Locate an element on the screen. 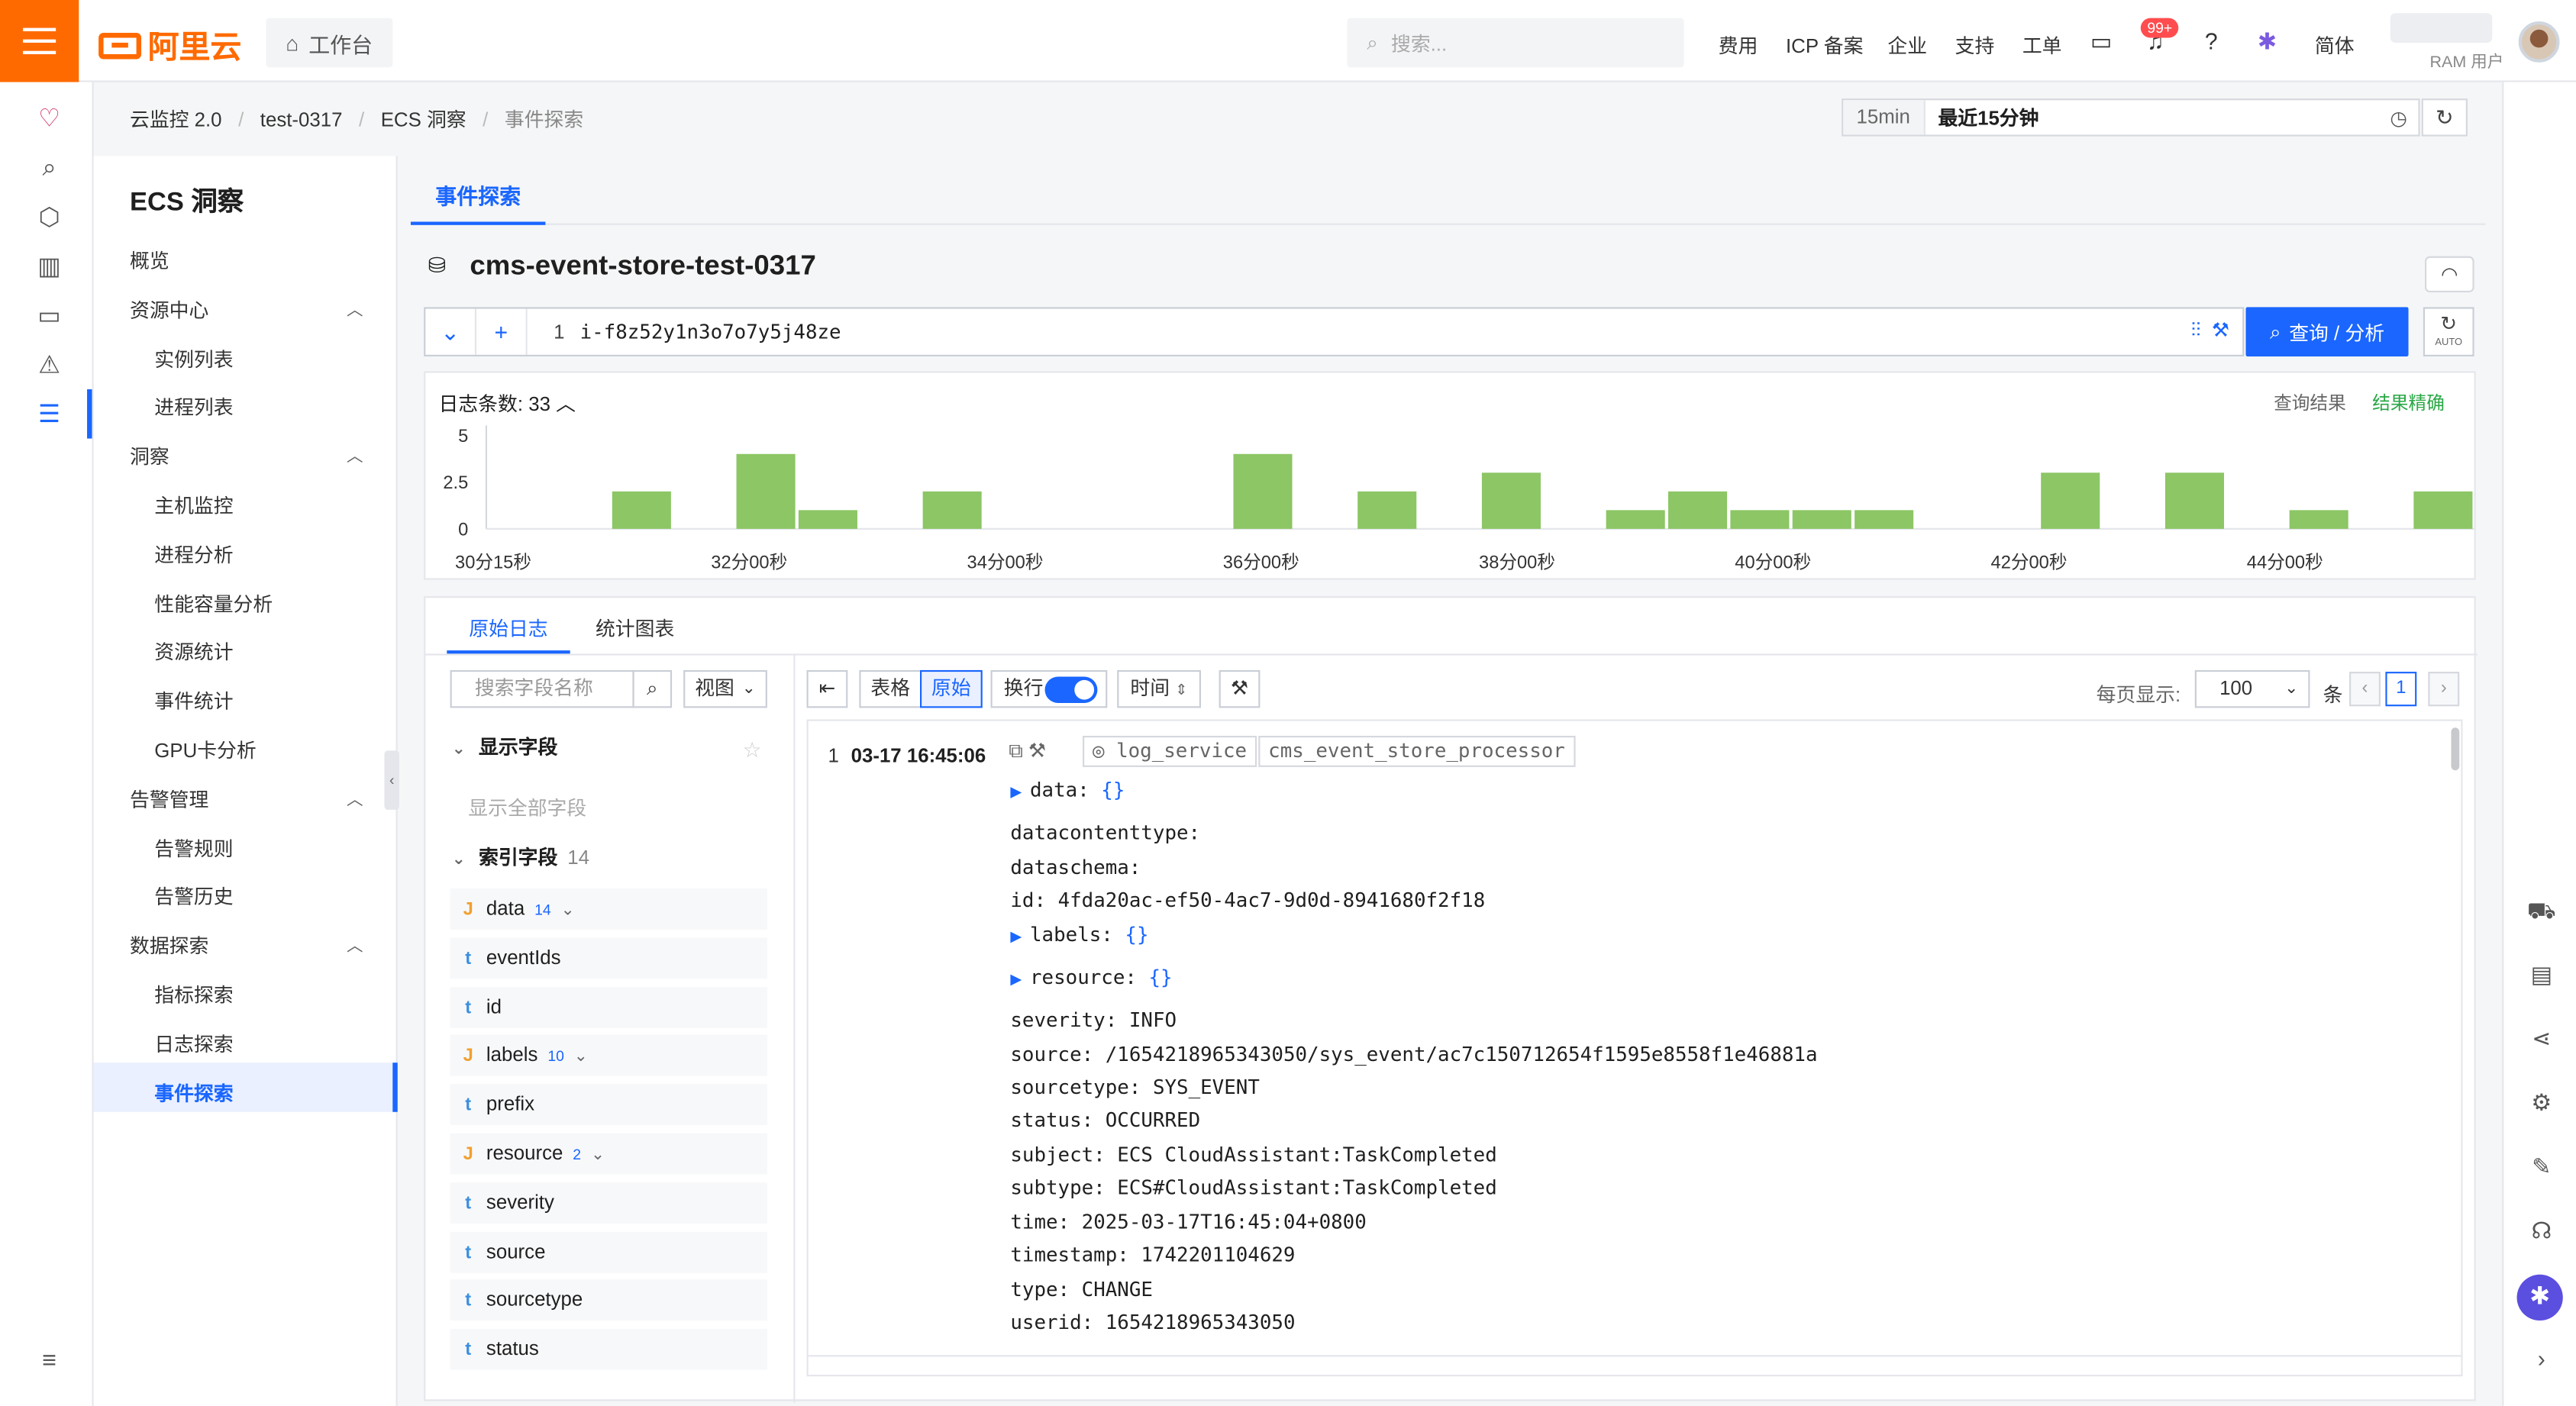 Image resolution: width=2576 pixels, height=1406 pixels. tab-raw-logs: 原始日志 is located at coordinates (508, 626).